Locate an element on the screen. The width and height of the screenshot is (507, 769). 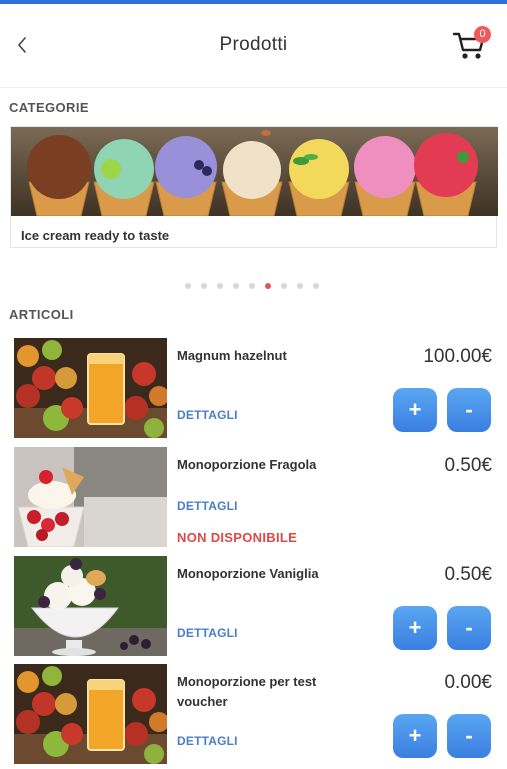
article-name: Monoporzione Vaniglia is located at coordinates (248, 573).